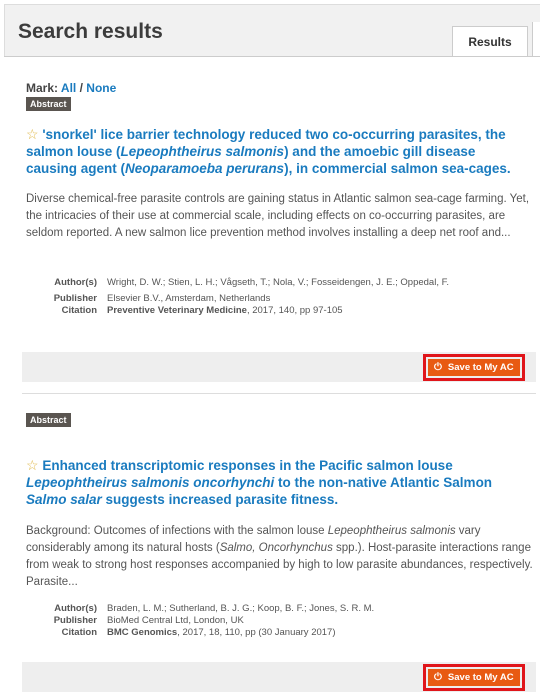 The width and height of the screenshot is (540, 695). What do you see at coordinates (90, 31) in the screenshot?
I see `page-title: Search results` at bounding box center [90, 31].